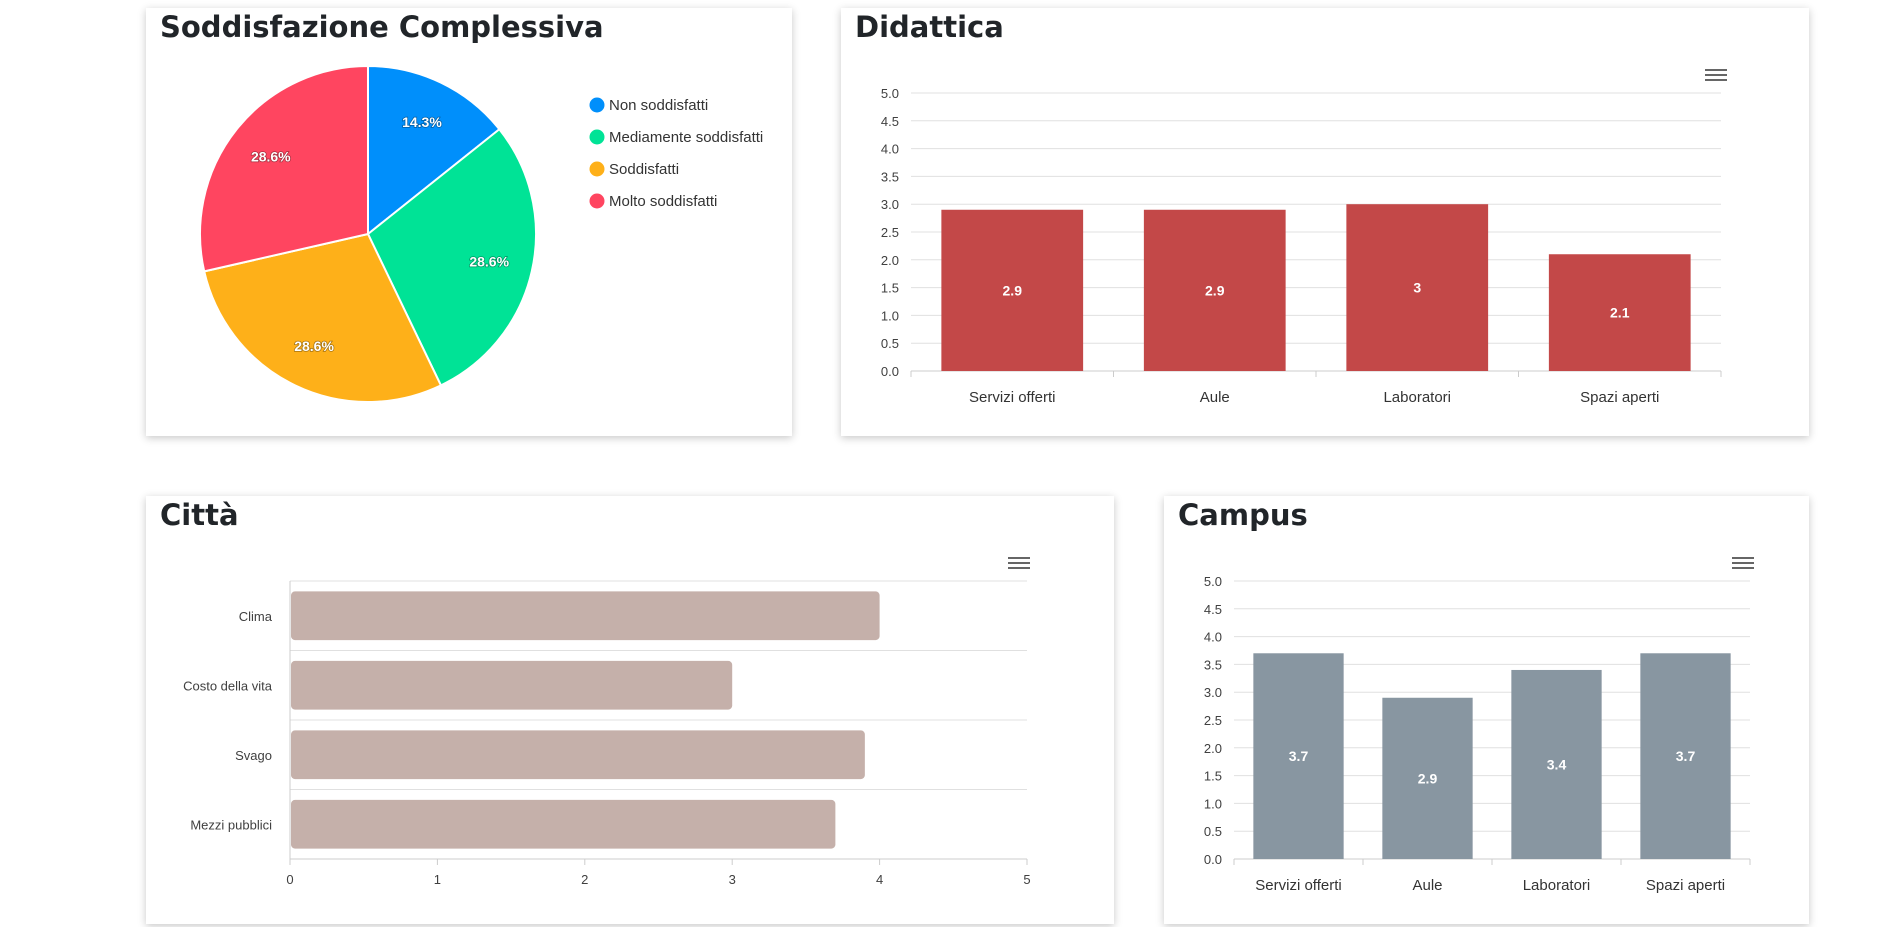 The width and height of the screenshot is (1887, 927). I want to click on legend-label: Non soddisfatti, so click(658, 105).